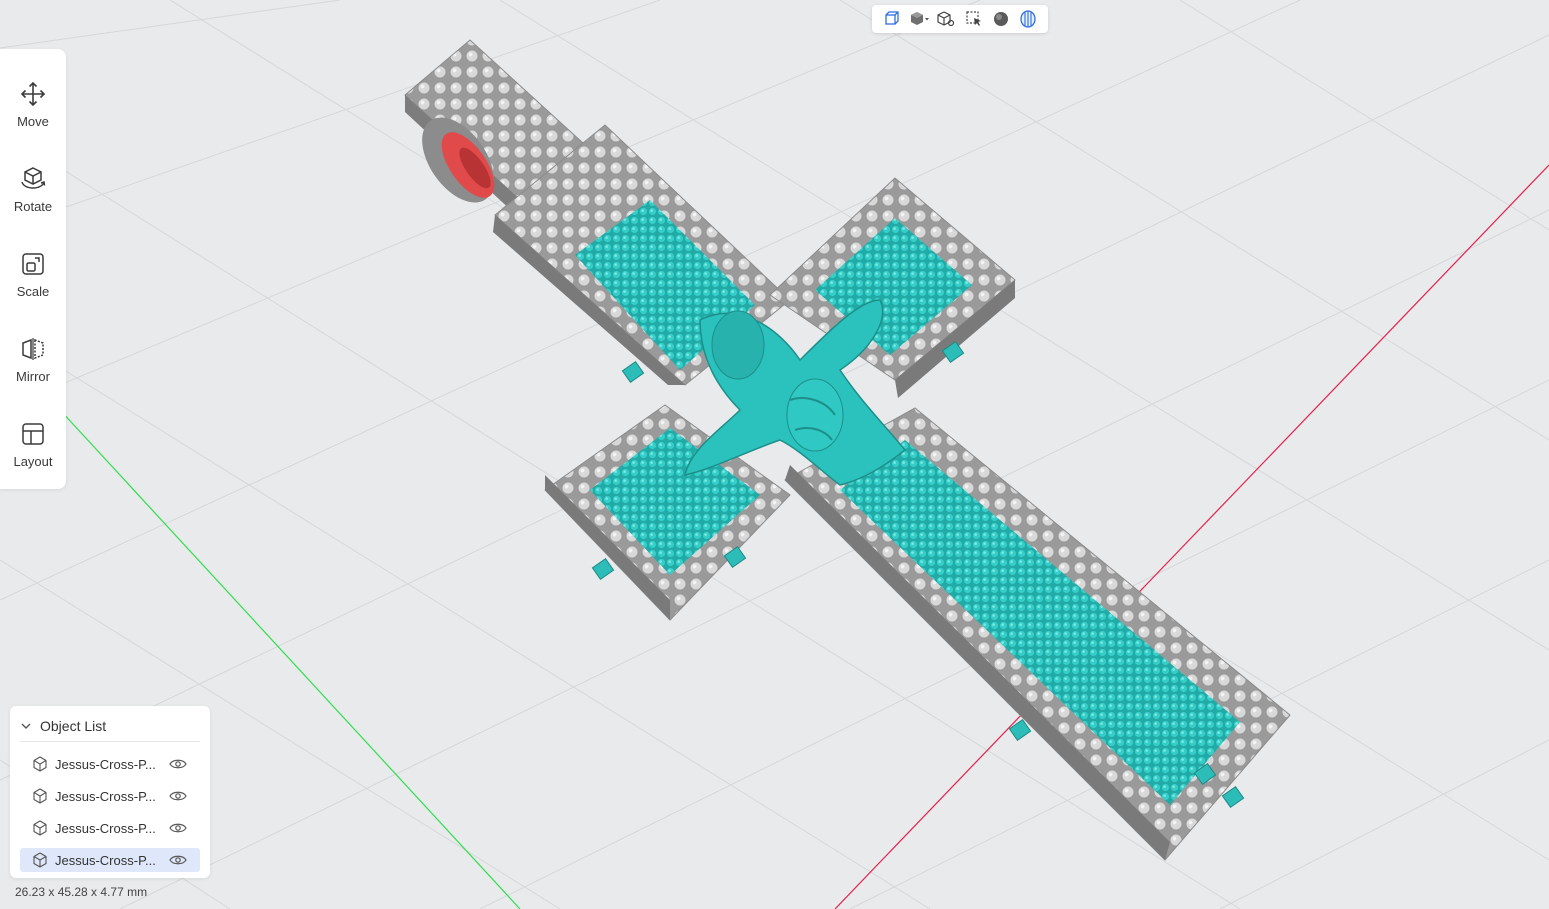 The image size is (1549, 909). I want to click on layout-tool-button: Layout, so click(33, 446).